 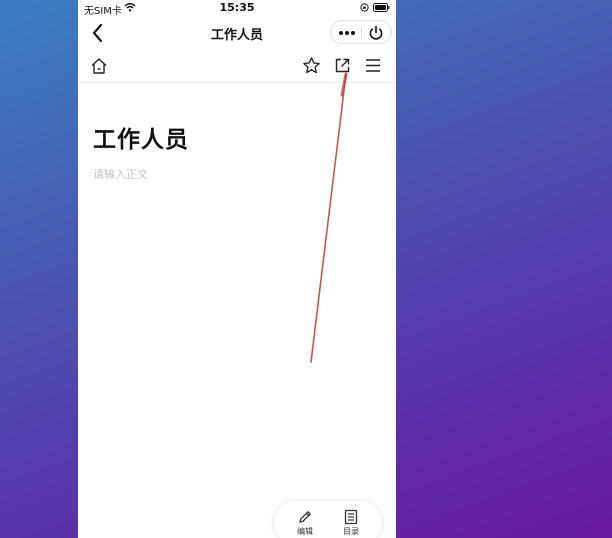 What do you see at coordinates (237, 66) in the screenshot?
I see `document-toolbar` at bounding box center [237, 66].